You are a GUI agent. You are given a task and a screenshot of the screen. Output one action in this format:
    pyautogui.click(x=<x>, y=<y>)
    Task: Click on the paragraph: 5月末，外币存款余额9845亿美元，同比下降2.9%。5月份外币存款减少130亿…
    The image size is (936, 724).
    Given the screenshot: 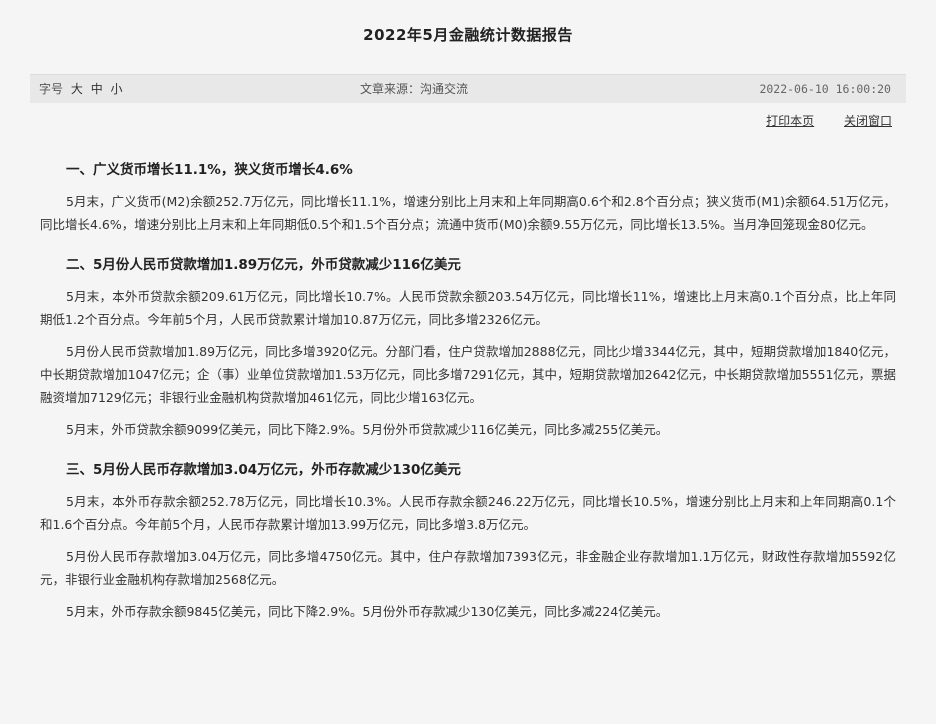 What is the action you would take?
    pyautogui.click(x=367, y=611)
    